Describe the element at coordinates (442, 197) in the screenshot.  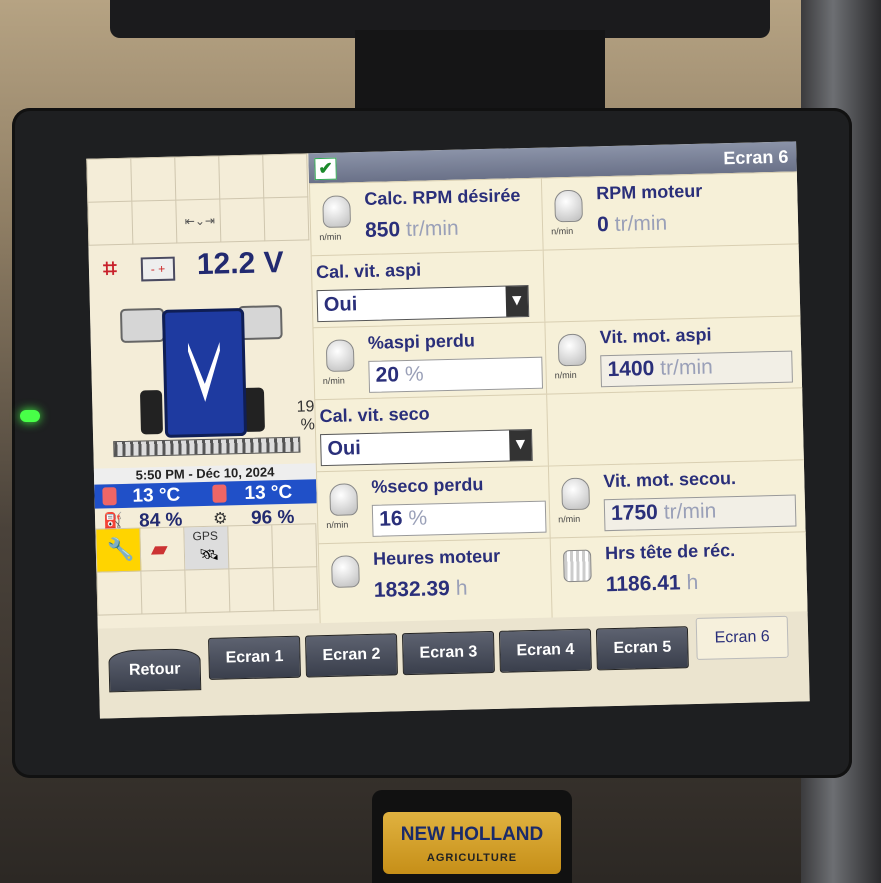
I see `calc-rpm-label: Calc. RPM désirée` at that location.